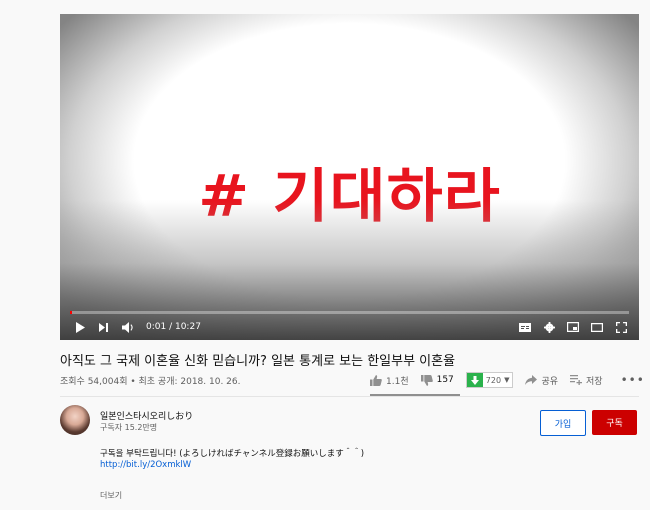 This screenshot has width=650, height=510. I want to click on show-more-button: 더보기, so click(111, 495).